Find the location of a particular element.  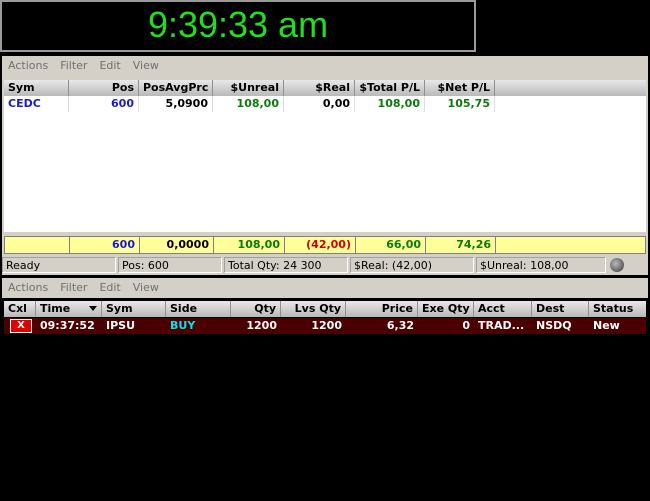

cell-exe-qty: 0 is located at coordinates (466, 325).